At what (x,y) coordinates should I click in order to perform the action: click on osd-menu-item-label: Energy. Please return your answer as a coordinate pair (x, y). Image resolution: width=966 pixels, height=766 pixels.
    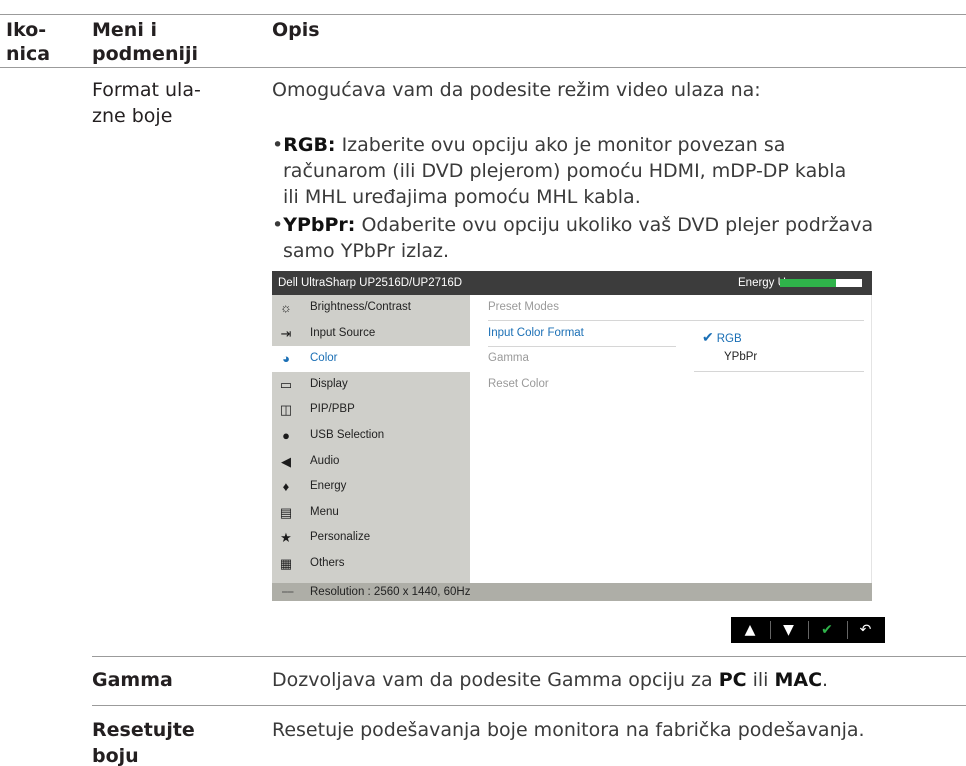
    Looking at the image, I should click on (328, 486).